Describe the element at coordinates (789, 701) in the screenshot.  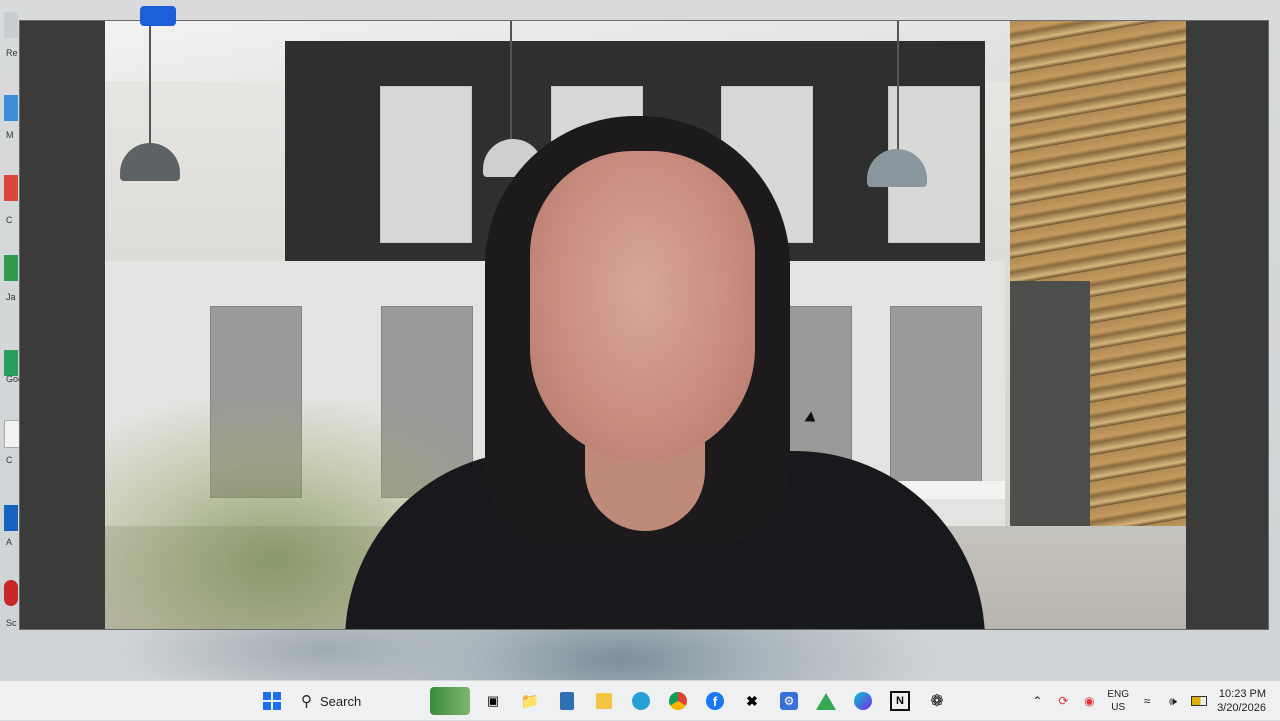
I see `settings-app-icon: ⚙` at that location.